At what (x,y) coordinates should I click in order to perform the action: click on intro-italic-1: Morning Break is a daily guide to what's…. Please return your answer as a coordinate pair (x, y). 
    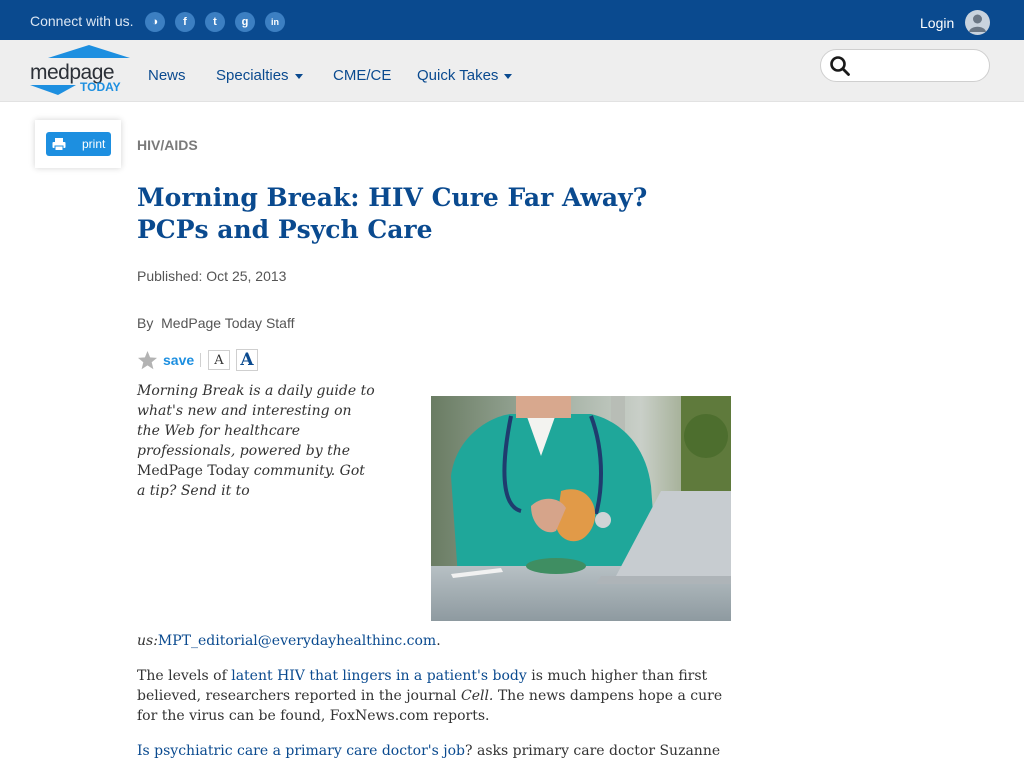
    Looking at the image, I should click on (256, 421).